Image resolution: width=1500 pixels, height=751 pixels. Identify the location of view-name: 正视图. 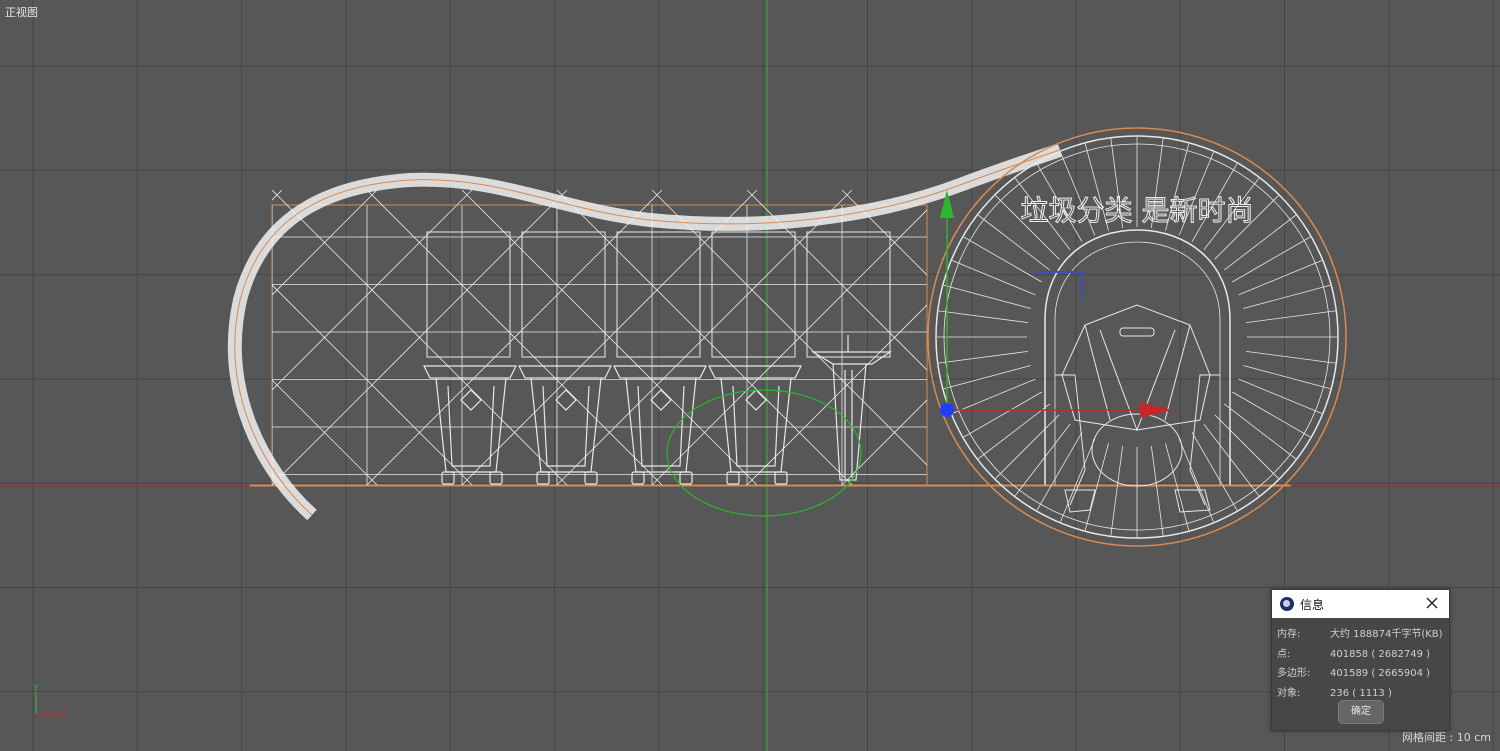
(21, 12).